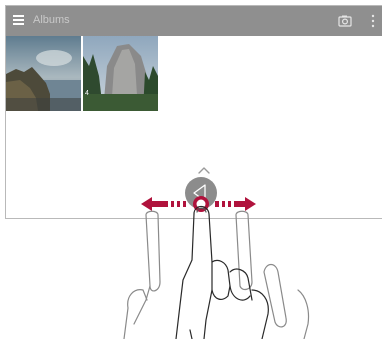 The width and height of the screenshot is (382, 339). What do you see at coordinates (235, 204) in the screenshot?
I see `swipe-right-arrow` at bounding box center [235, 204].